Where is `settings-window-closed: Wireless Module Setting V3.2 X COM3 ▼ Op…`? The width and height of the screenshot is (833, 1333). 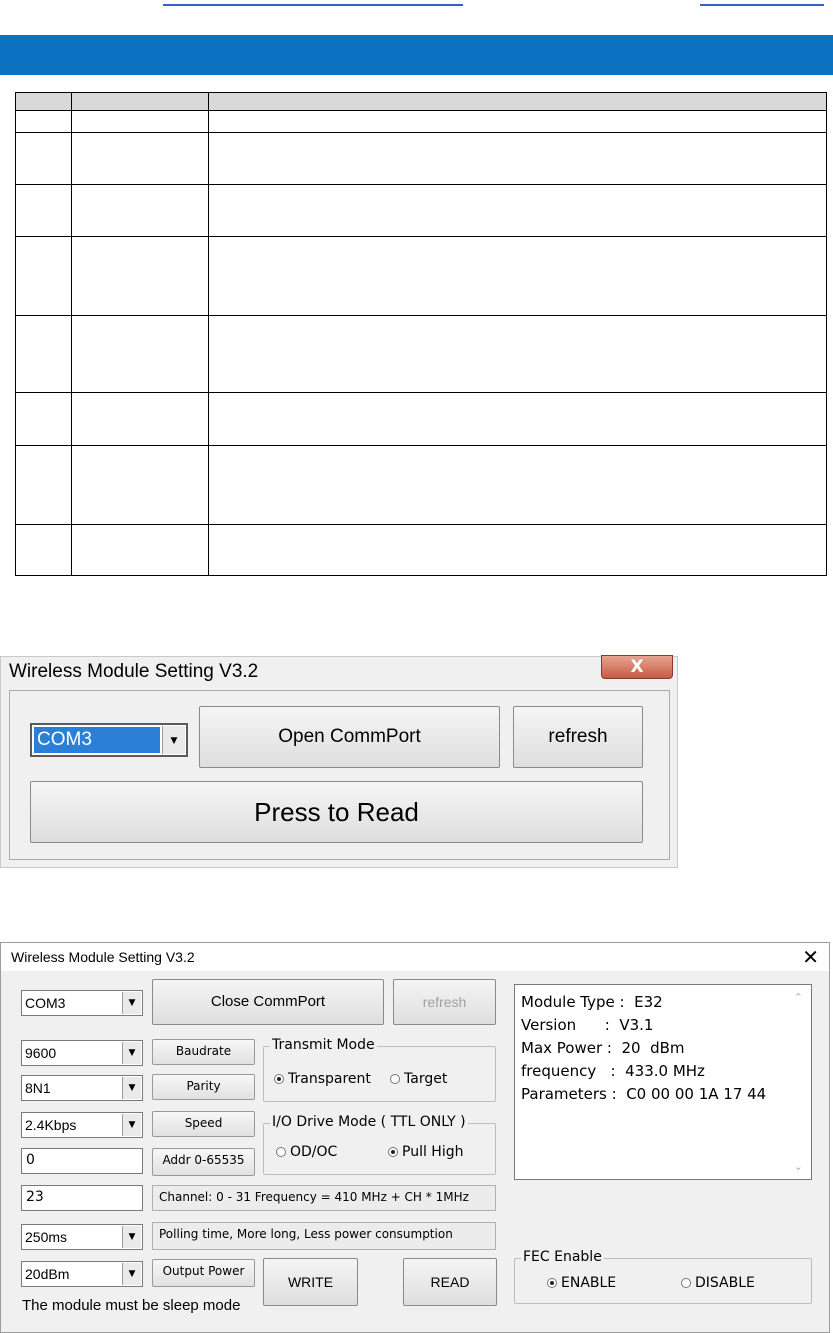 settings-window-closed: Wireless Module Setting V3.2 X COM3 ▼ Op… is located at coordinates (339, 761).